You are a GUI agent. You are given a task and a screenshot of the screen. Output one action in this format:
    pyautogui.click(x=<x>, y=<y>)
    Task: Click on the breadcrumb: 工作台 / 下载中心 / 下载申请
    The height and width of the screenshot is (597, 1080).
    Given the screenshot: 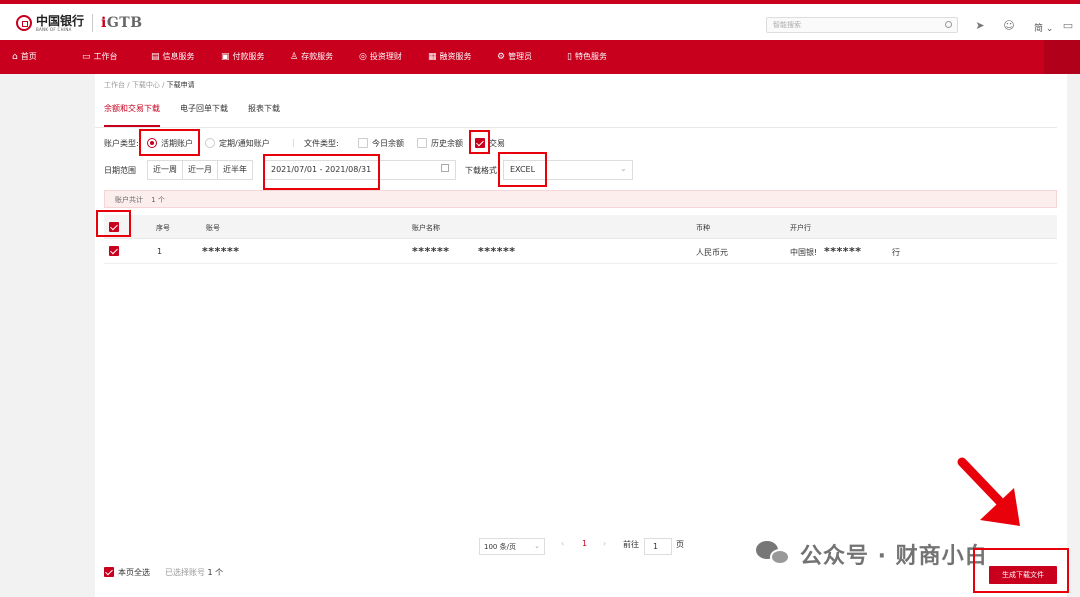 What is the action you would take?
    pyautogui.click(x=149, y=85)
    